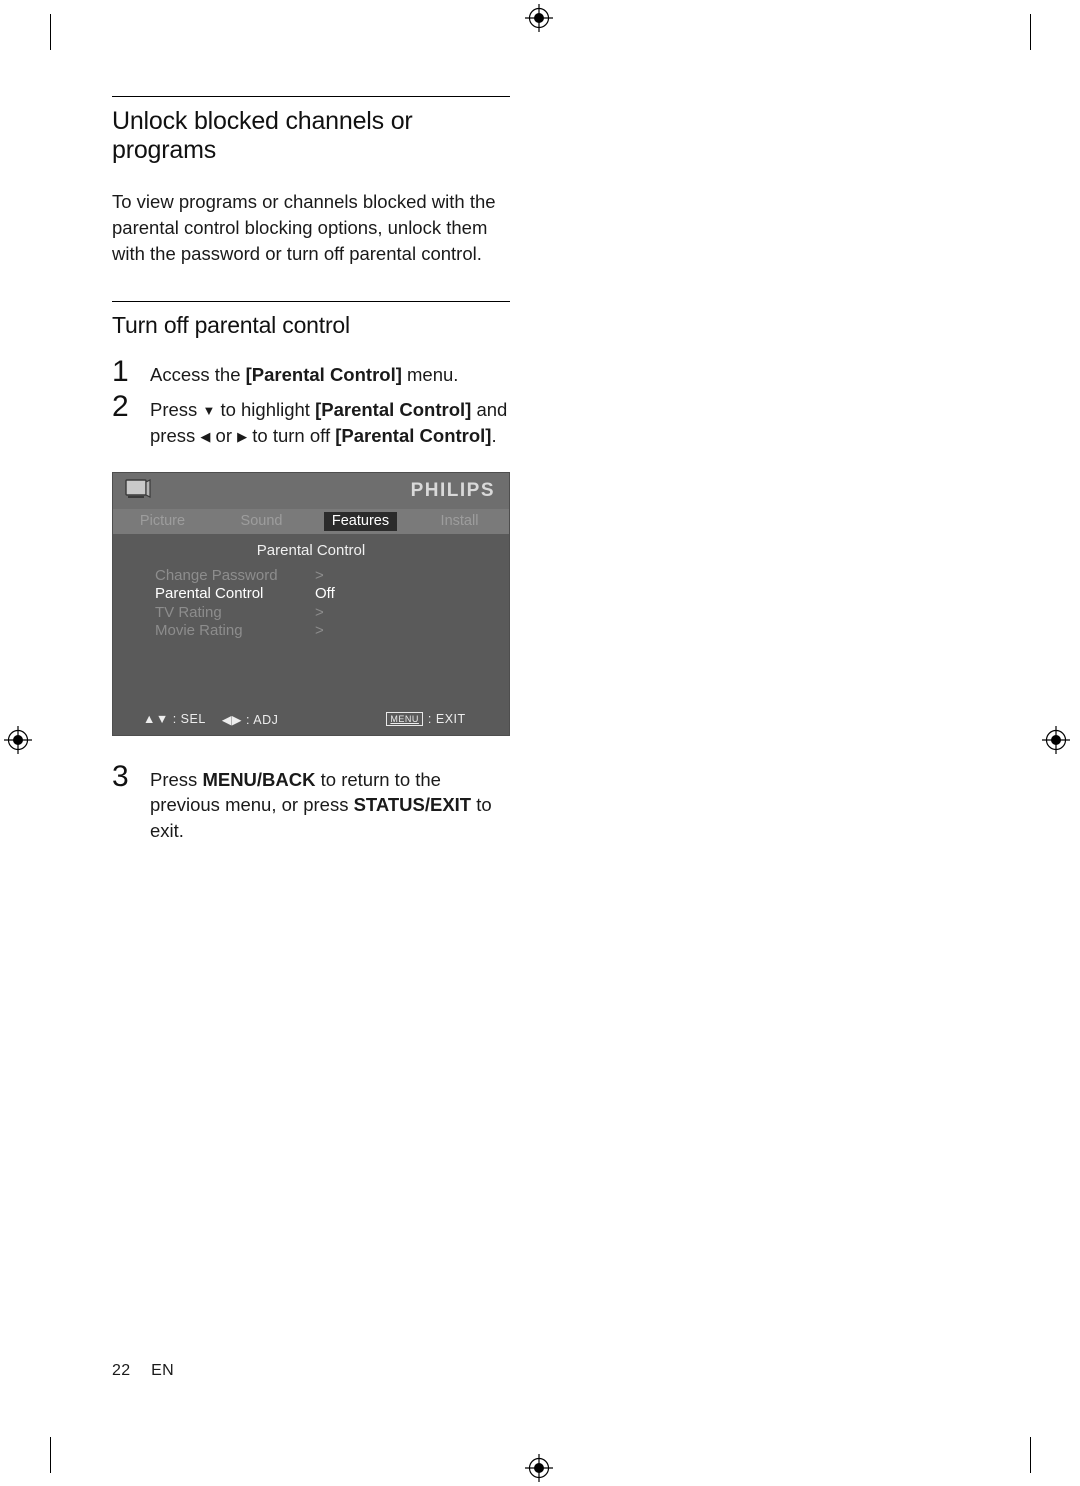  Describe the element at coordinates (539, 1468) in the screenshot. I see `registration-mark-bottom` at that location.